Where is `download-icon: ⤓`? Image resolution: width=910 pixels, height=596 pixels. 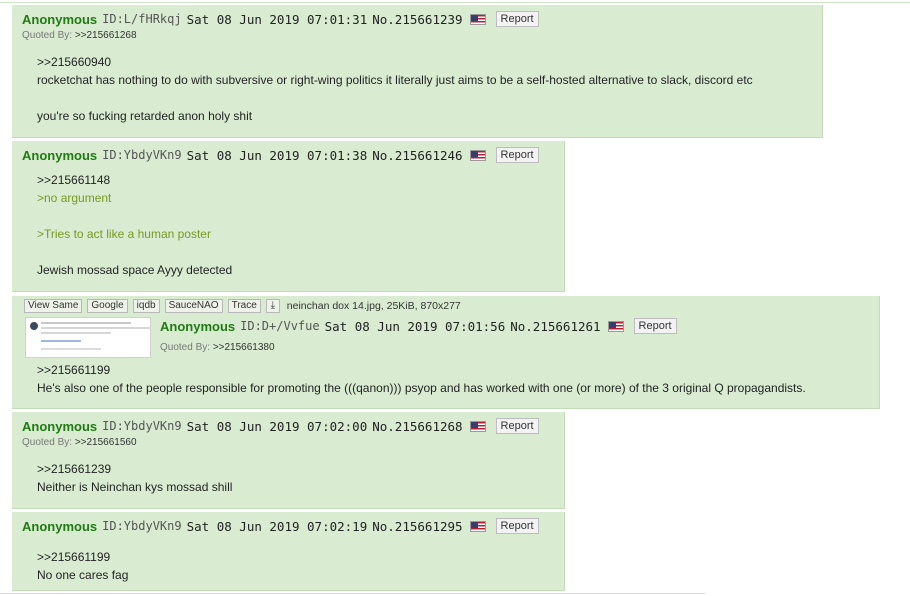 download-icon: ⤓ is located at coordinates (272, 306).